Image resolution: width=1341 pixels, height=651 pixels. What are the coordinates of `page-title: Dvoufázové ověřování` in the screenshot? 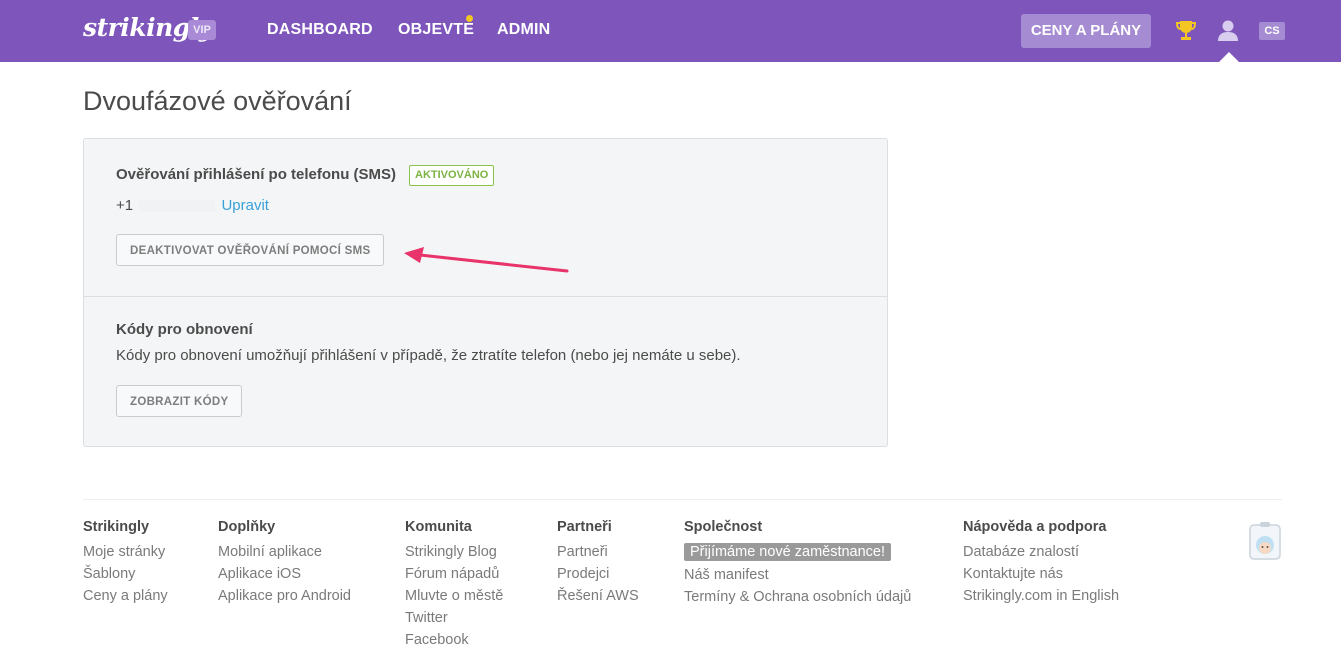 It's located at (217, 101).